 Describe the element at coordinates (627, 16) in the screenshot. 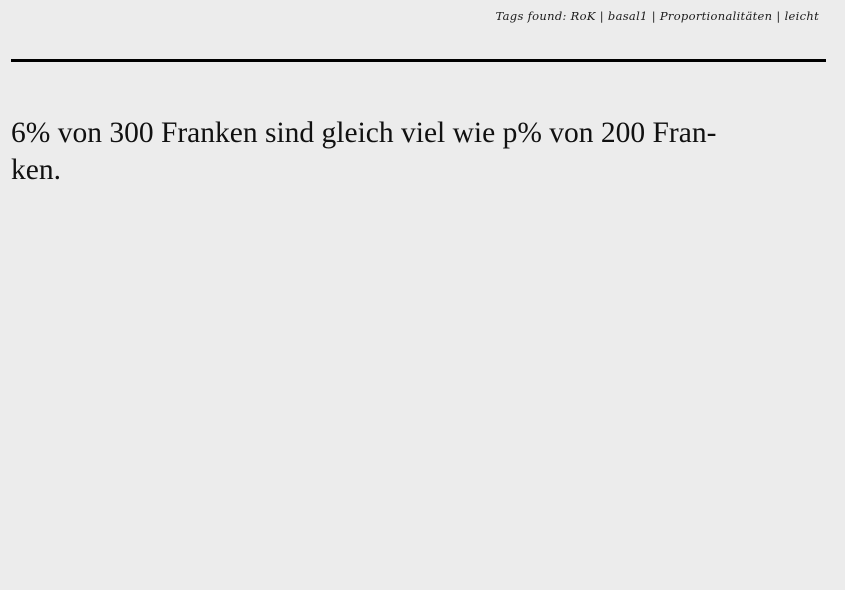

I see `tag-basal1: basal1` at that location.